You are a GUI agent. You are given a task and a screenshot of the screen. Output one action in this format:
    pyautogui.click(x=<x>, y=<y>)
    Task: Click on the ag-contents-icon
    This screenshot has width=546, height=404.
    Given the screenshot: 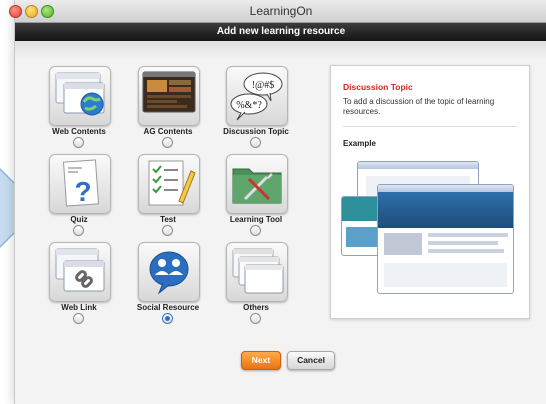 What is the action you would take?
    pyautogui.click(x=169, y=96)
    